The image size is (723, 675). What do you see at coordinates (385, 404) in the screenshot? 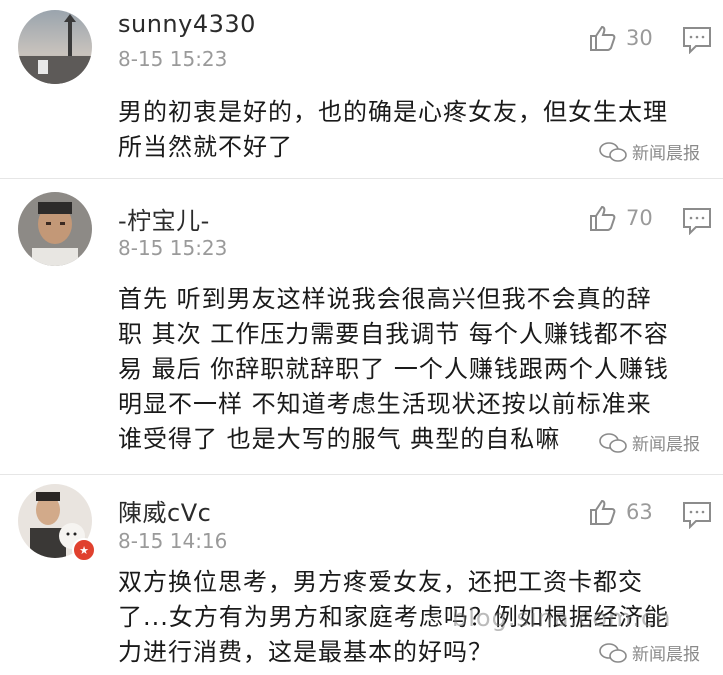
I see `comment-line: 明显不一样 不知道考虑生活现状还按以前标准来` at bounding box center [385, 404].